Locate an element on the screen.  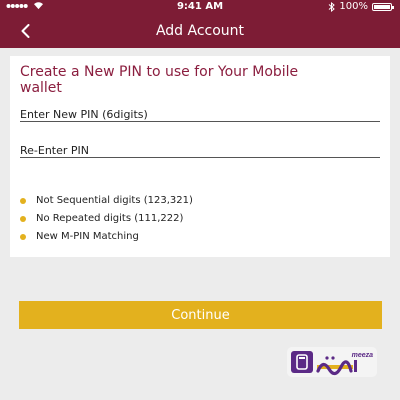
rule-item: No Repeated digits (111,222) is located at coordinates (106, 219).